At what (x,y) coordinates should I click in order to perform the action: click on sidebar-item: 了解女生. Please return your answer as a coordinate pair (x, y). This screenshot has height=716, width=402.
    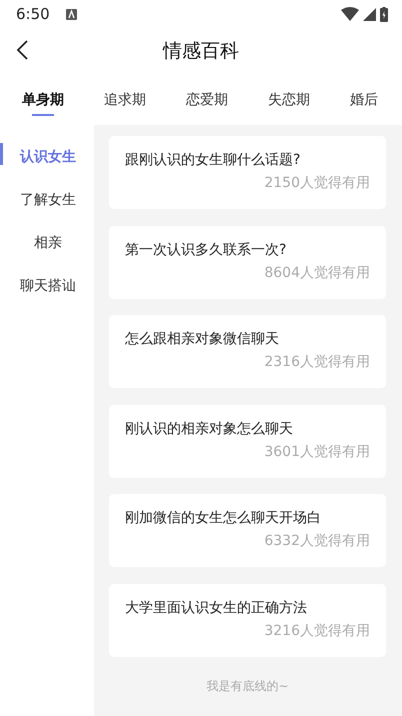
    Looking at the image, I should click on (47, 200).